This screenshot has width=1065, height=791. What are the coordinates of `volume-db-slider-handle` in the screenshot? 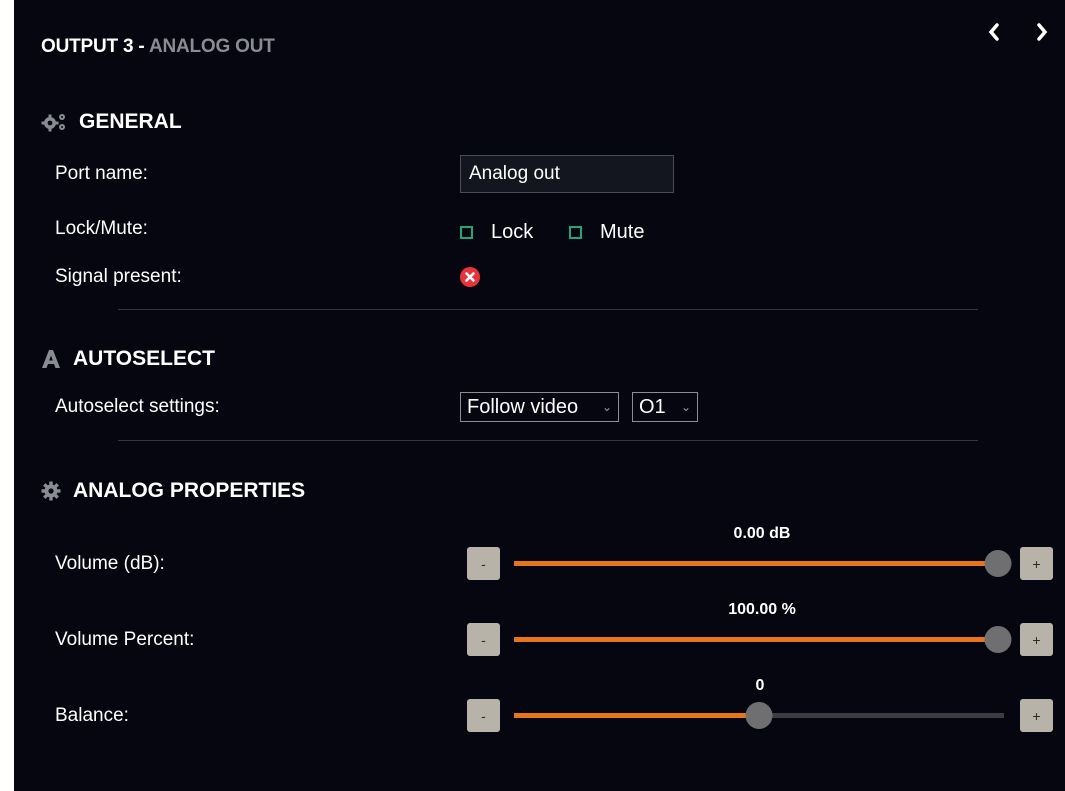 It's located at (998, 563).